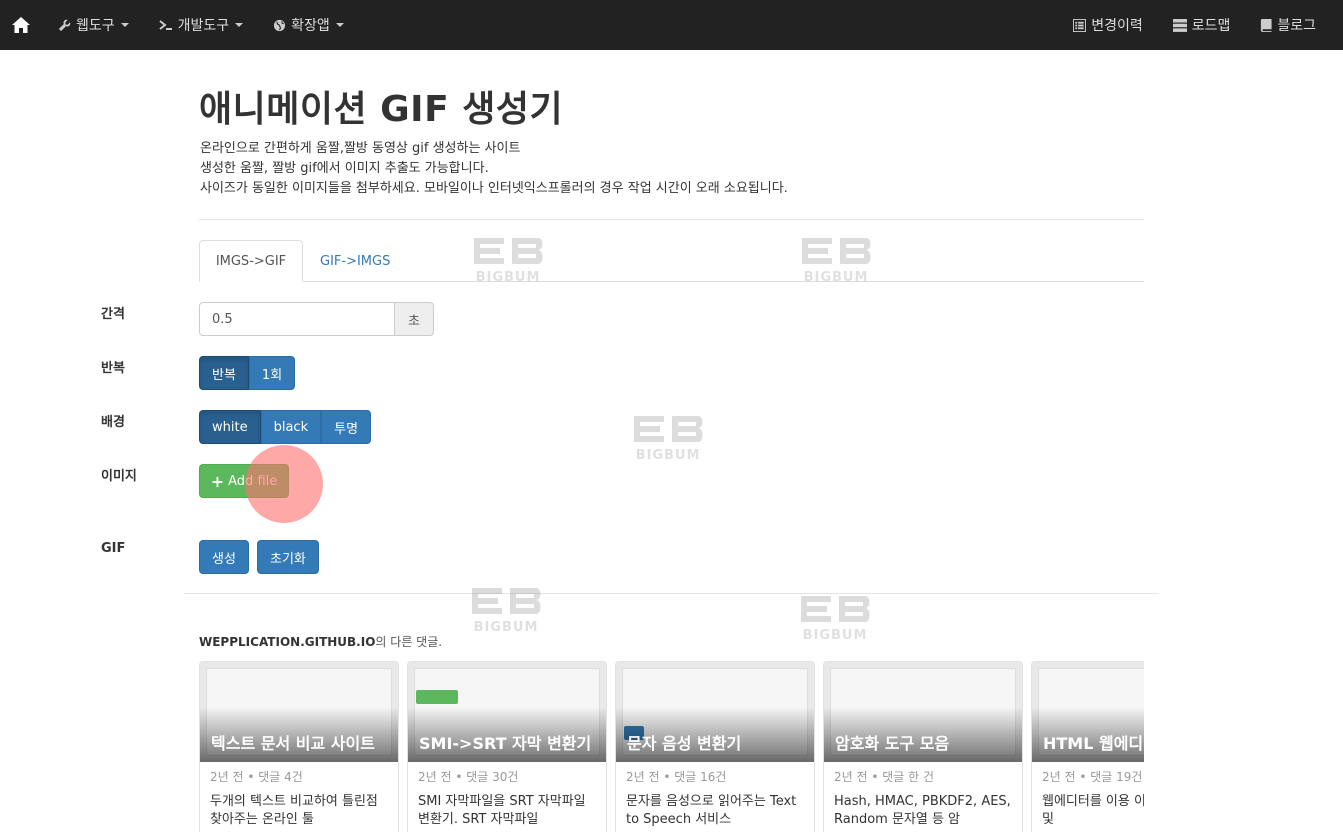 The width and height of the screenshot is (1343, 832). What do you see at coordinates (113, 368) in the screenshot?
I see `repeat-label: 반복` at bounding box center [113, 368].